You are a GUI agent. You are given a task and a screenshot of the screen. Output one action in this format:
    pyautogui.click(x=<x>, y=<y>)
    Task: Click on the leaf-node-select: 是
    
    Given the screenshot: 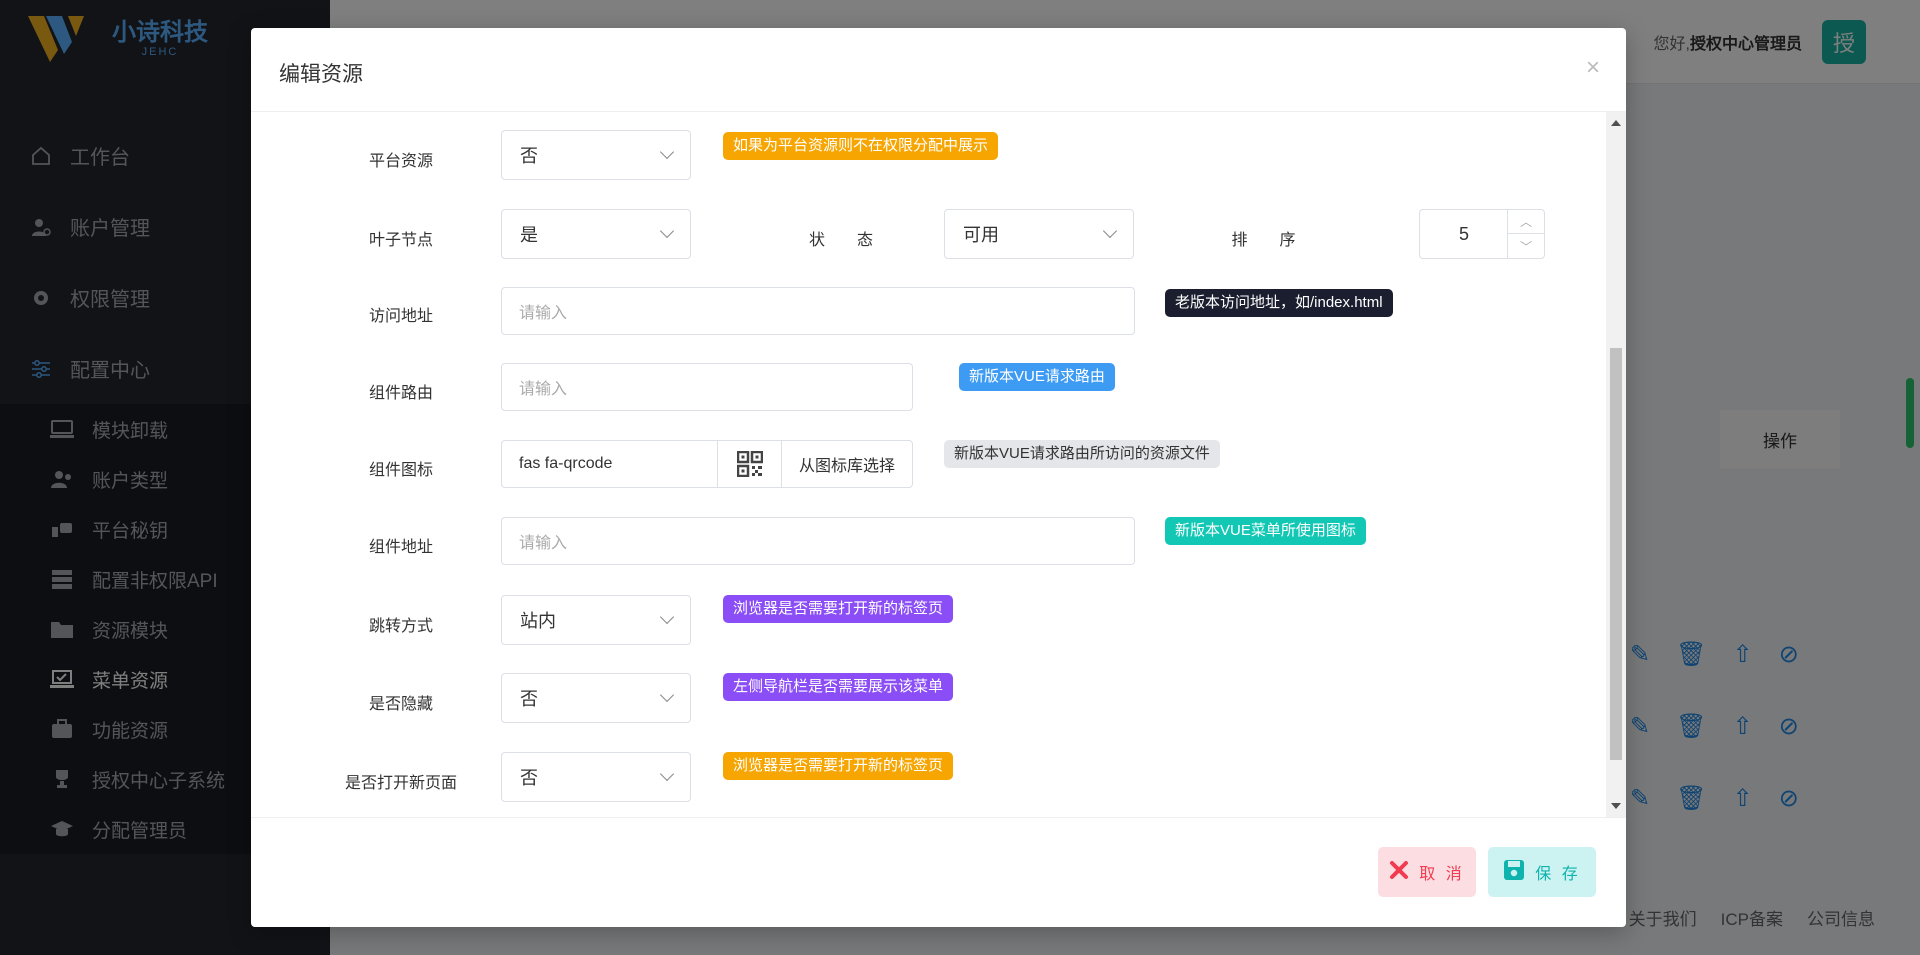 What is the action you would take?
    pyautogui.click(x=596, y=234)
    